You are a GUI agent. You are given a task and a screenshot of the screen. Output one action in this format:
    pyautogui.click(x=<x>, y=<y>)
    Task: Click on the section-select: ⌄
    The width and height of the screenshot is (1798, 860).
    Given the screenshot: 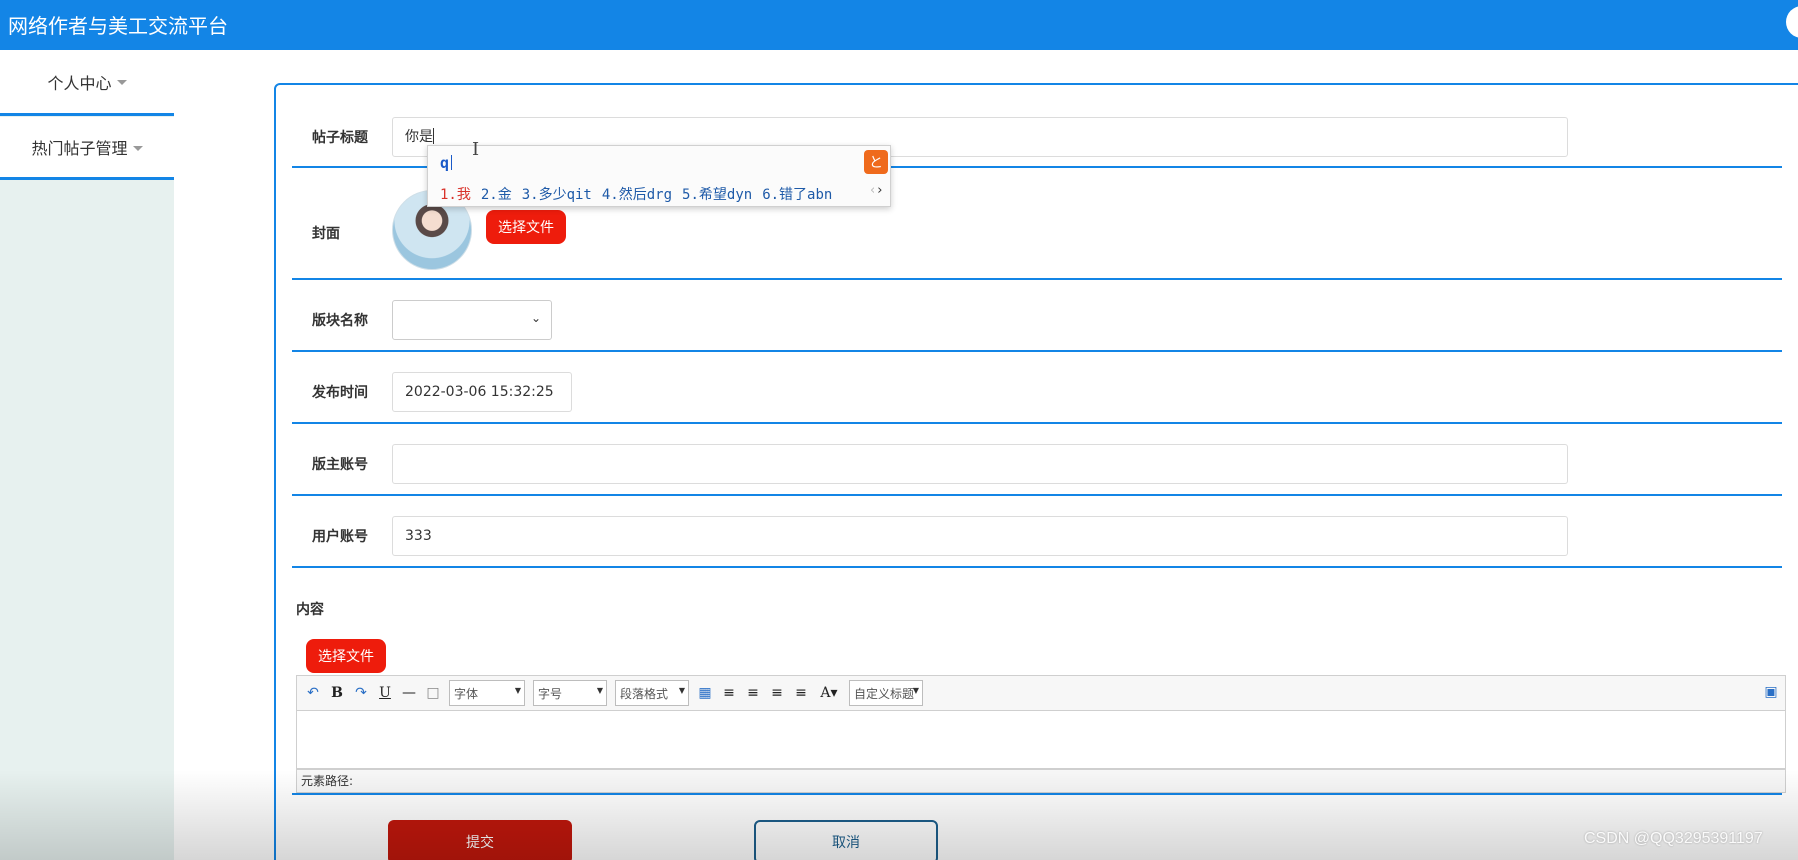 What is the action you would take?
    pyautogui.click(x=472, y=320)
    